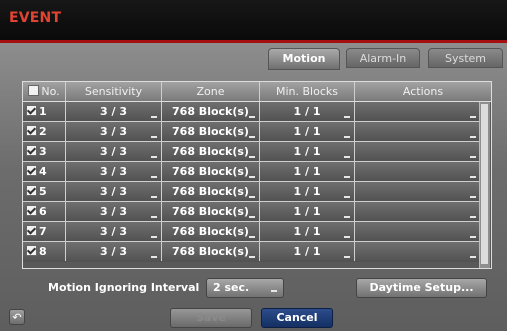 The width and height of the screenshot is (507, 331). Describe the element at coordinates (44, 231) in the screenshot. I see `row-number-cell: 7` at that location.